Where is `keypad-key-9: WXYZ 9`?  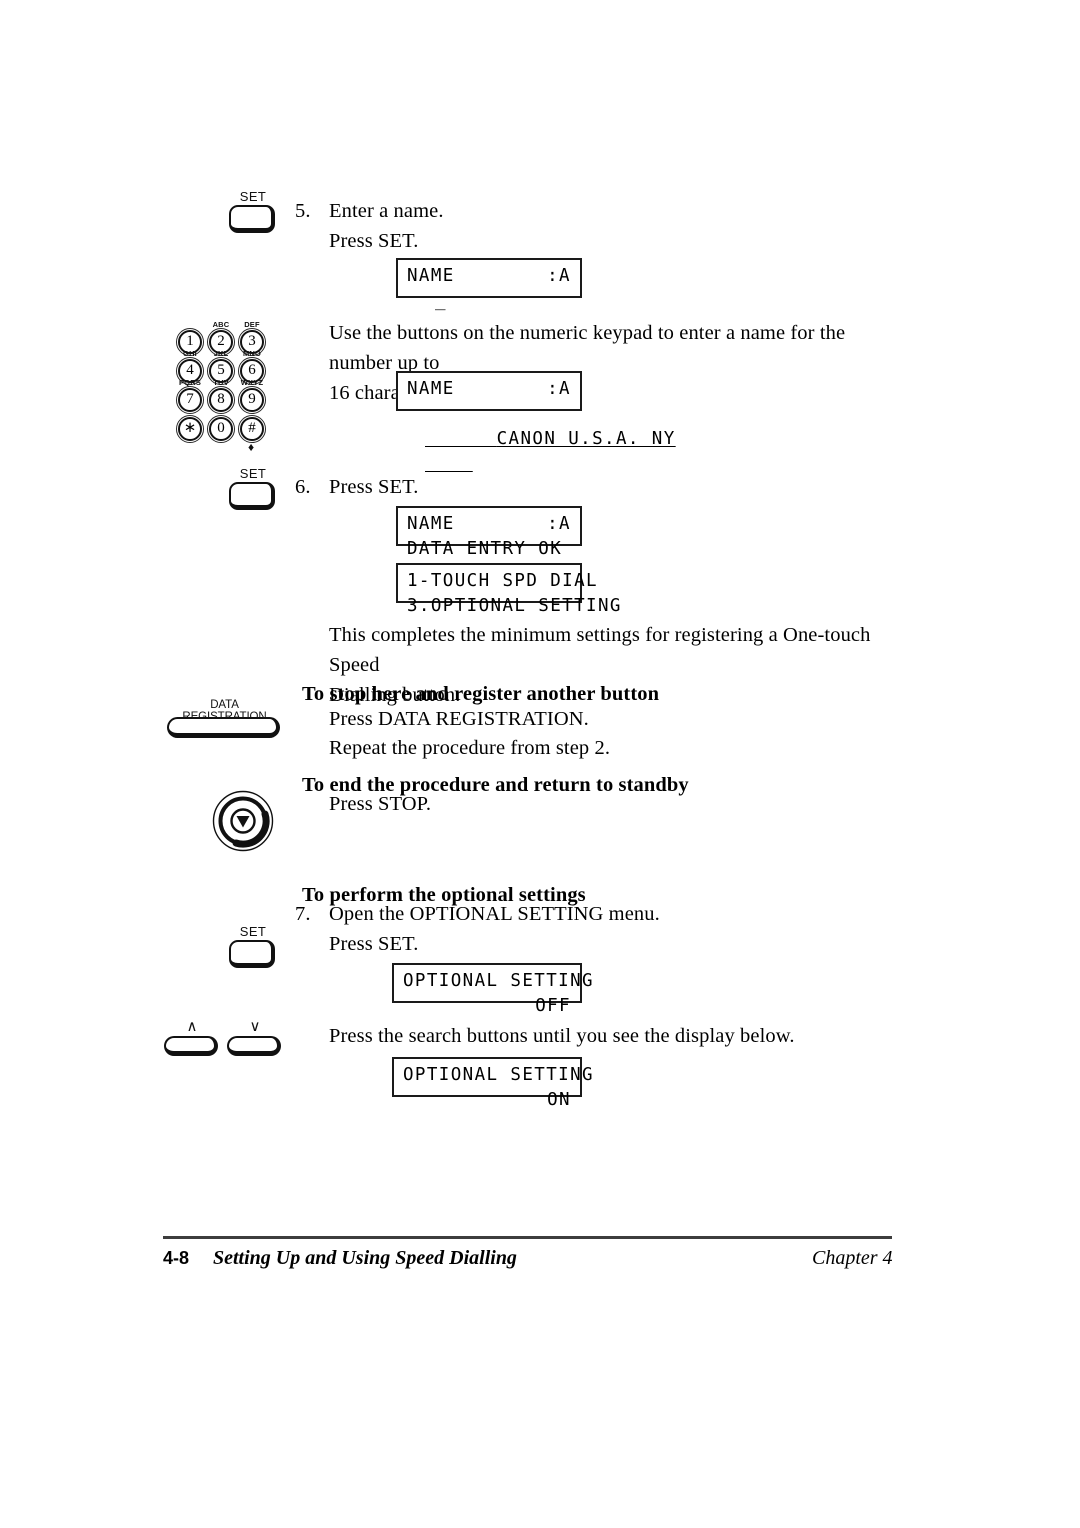 keypad-key-9: WXYZ 9 is located at coordinates (252, 396).